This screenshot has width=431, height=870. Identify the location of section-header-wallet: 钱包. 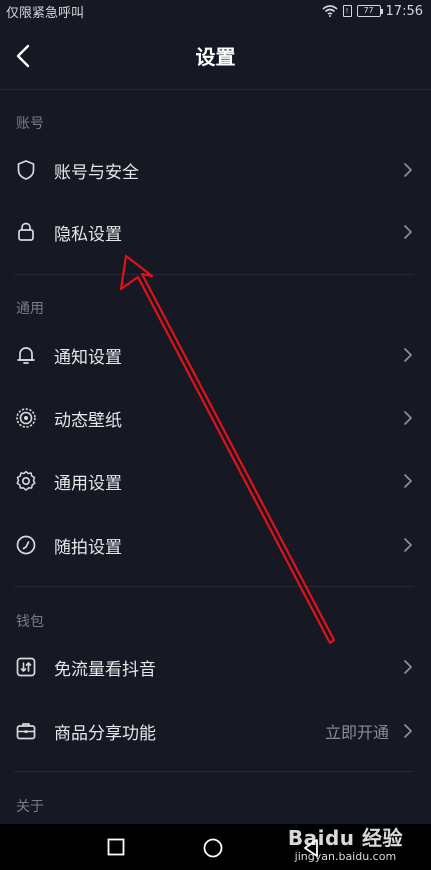
(30, 622).